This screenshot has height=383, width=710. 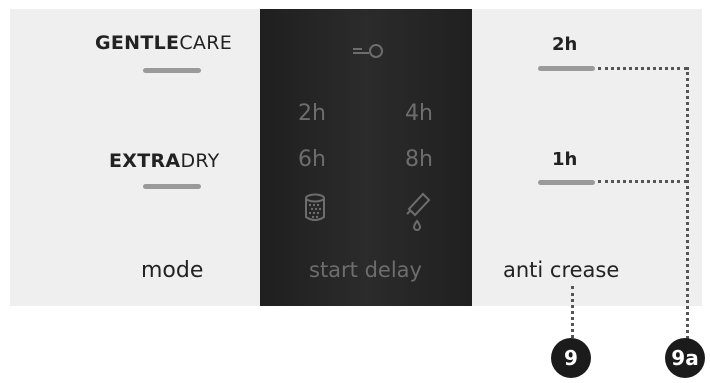 What do you see at coordinates (418, 211) in the screenshot?
I see `dropper-icon` at bounding box center [418, 211].